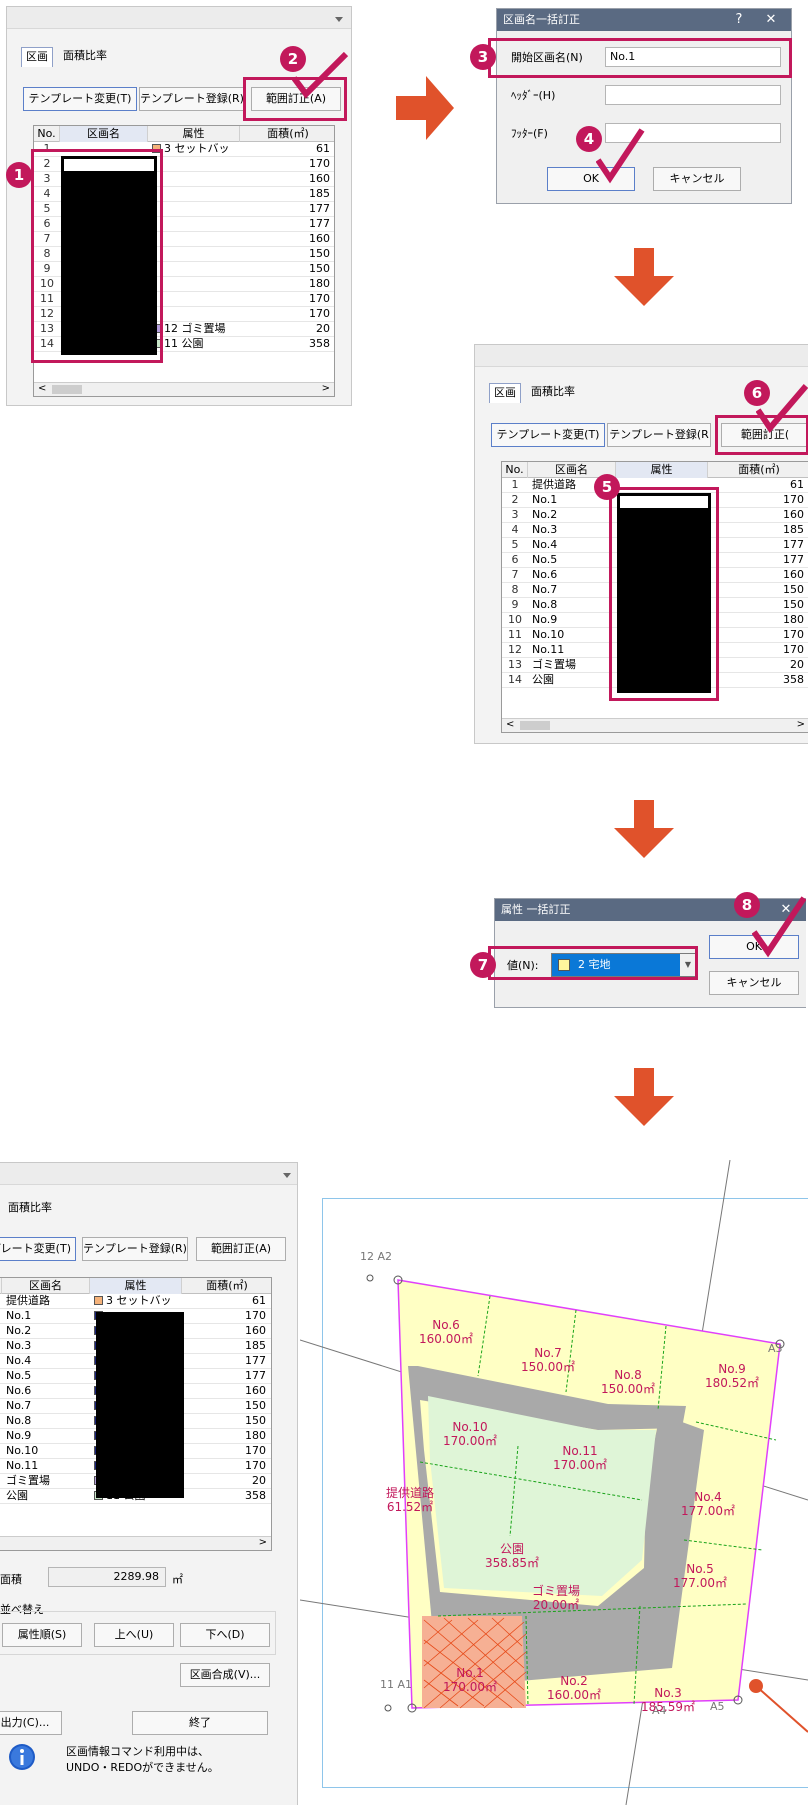  Describe the element at coordinates (793, 604) in the screenshot. I see `row-area: 150` at that location.